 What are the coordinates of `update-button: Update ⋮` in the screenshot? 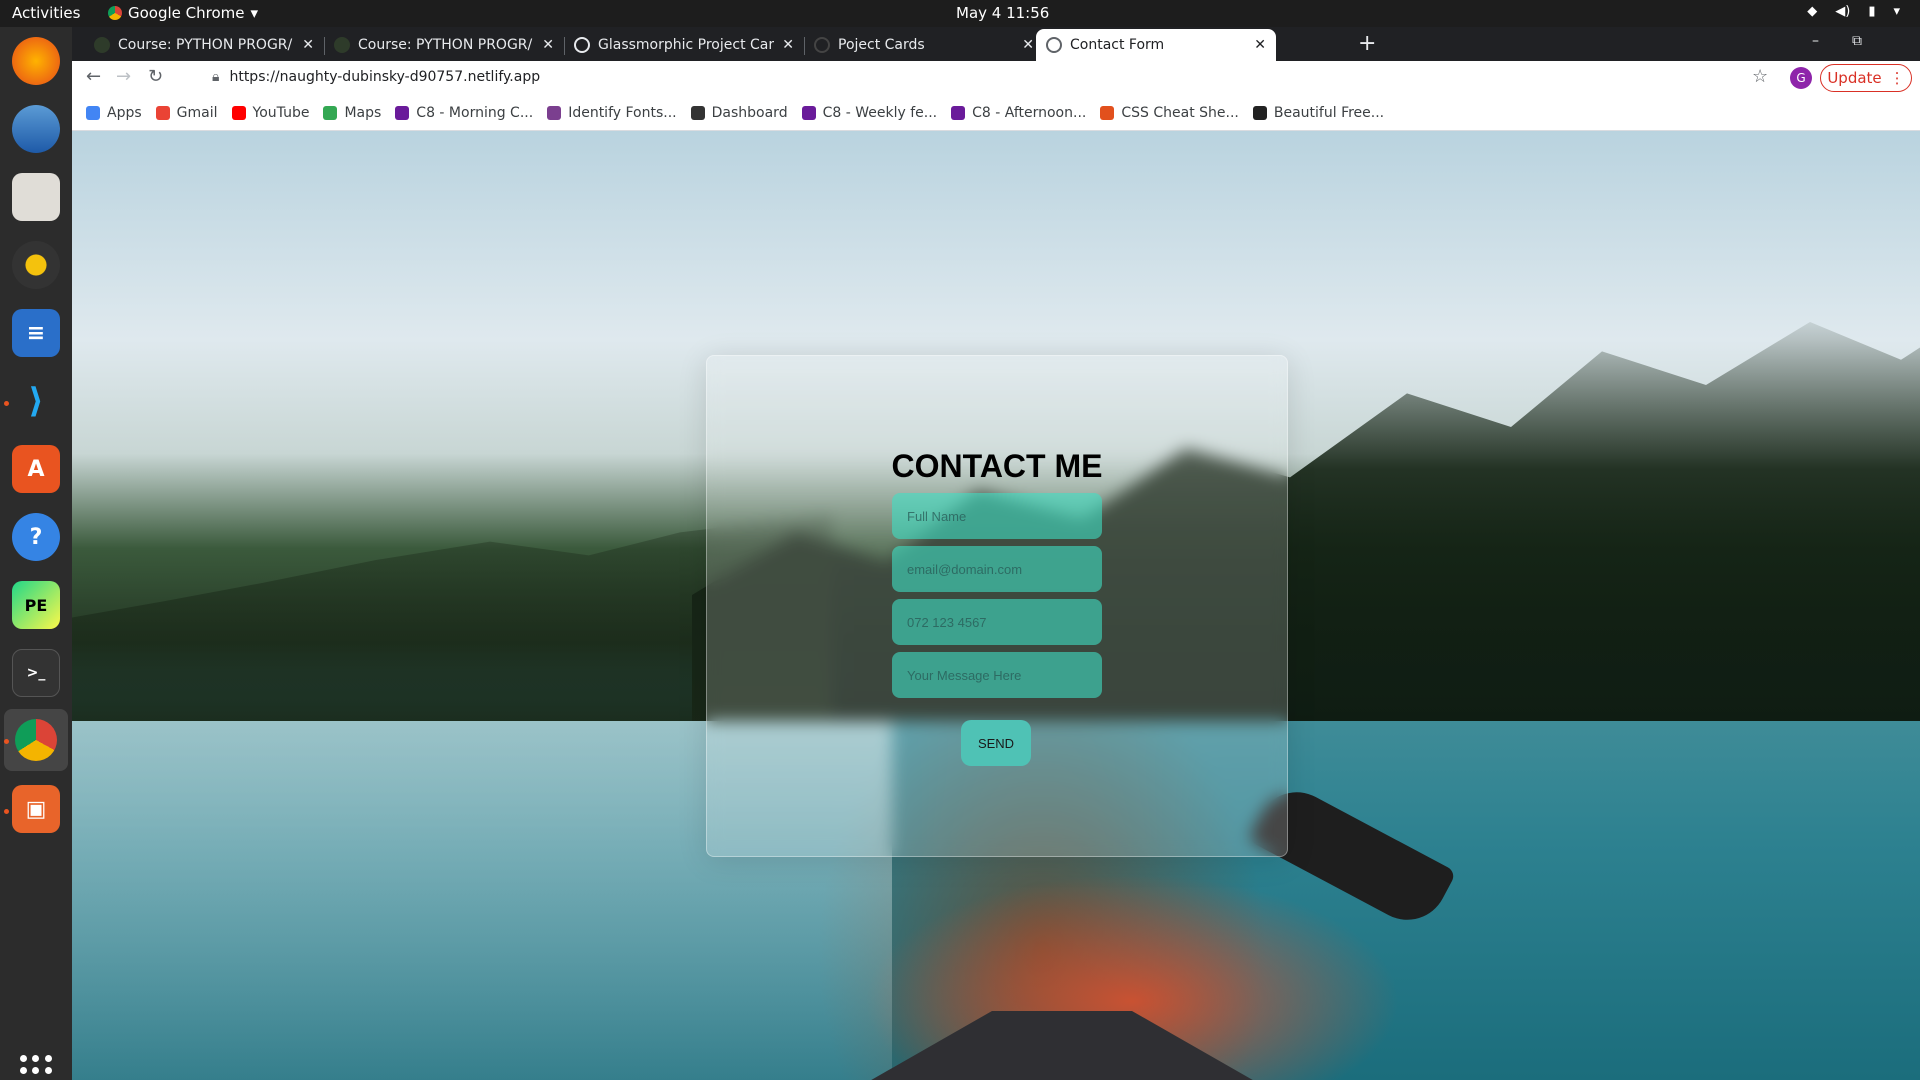 It's located at (1866, 78).